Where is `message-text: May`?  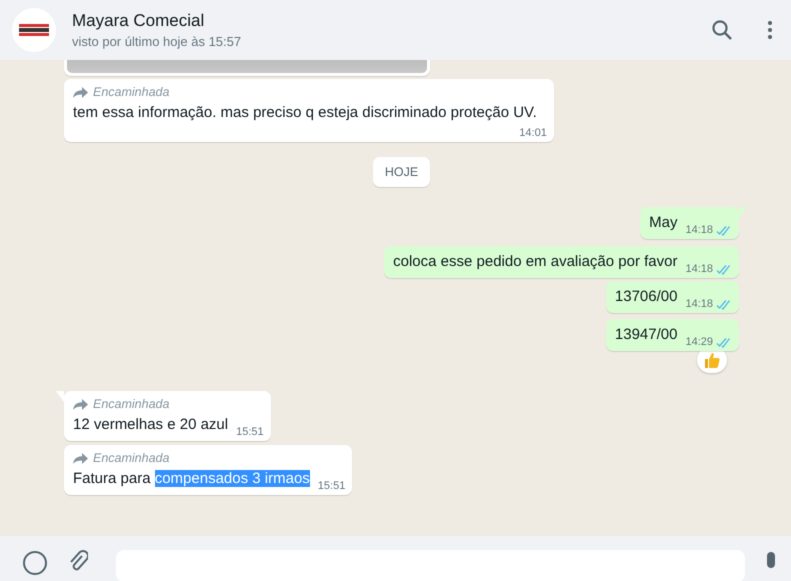
message-text: May is located at coordinates (663, 223).